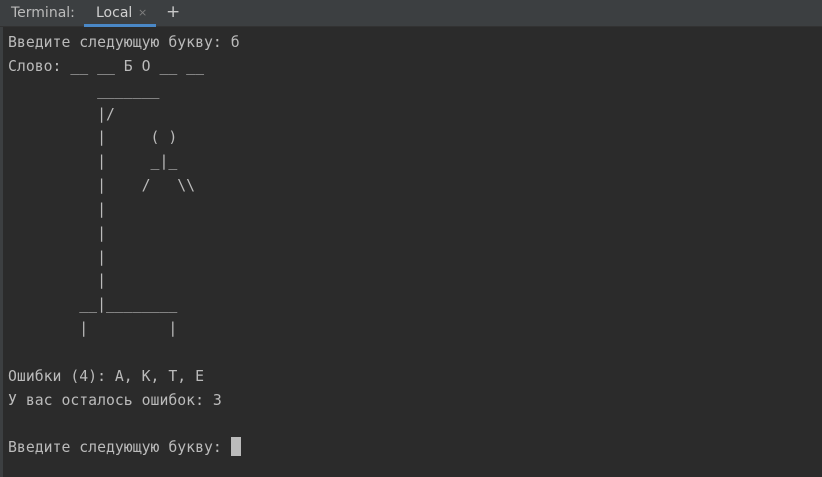  I want to click on terminal-line: | |, so click(93, 329).